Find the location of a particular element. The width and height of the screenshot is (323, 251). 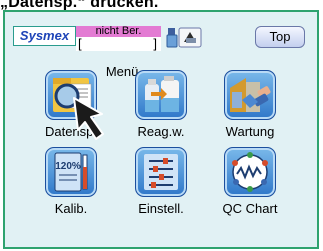

qc-chart-button is located at coordinates (250, 172).